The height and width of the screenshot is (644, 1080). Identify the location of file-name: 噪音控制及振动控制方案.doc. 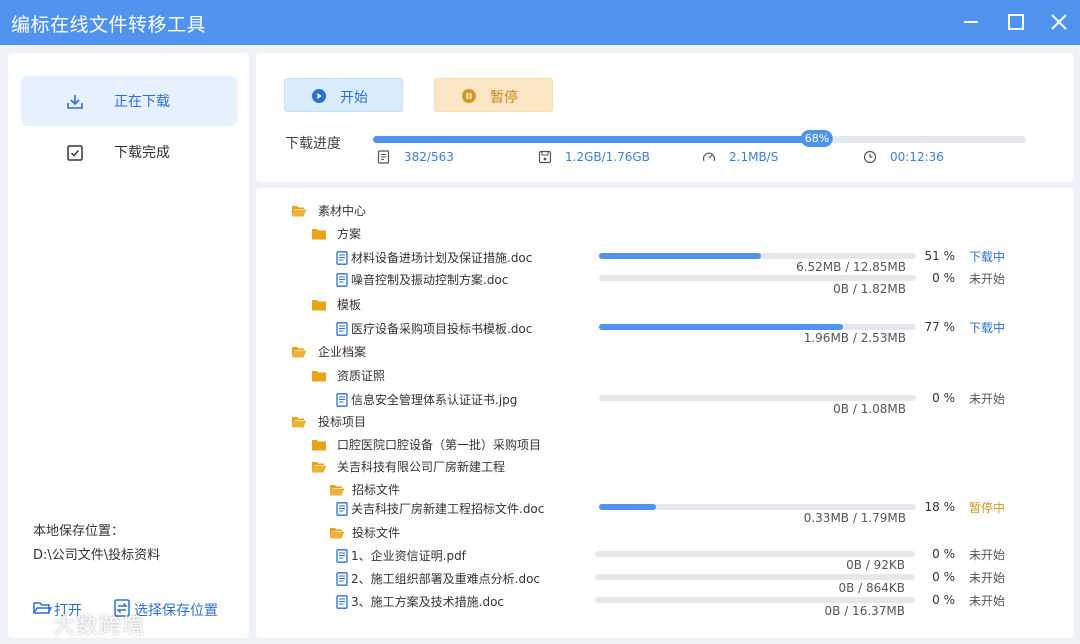
(430, 280).